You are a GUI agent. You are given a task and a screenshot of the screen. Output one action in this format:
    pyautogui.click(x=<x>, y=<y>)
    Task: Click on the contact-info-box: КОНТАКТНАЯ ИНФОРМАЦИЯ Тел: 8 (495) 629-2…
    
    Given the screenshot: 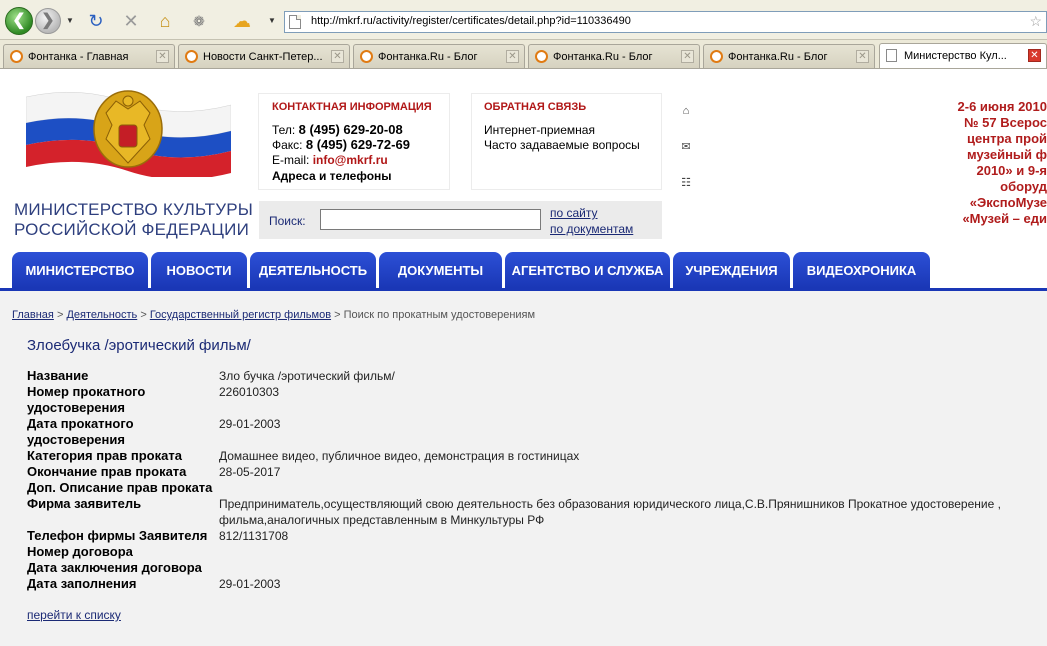 What is the action you would take?
    pyautogui.click(x=354, y=141)
    